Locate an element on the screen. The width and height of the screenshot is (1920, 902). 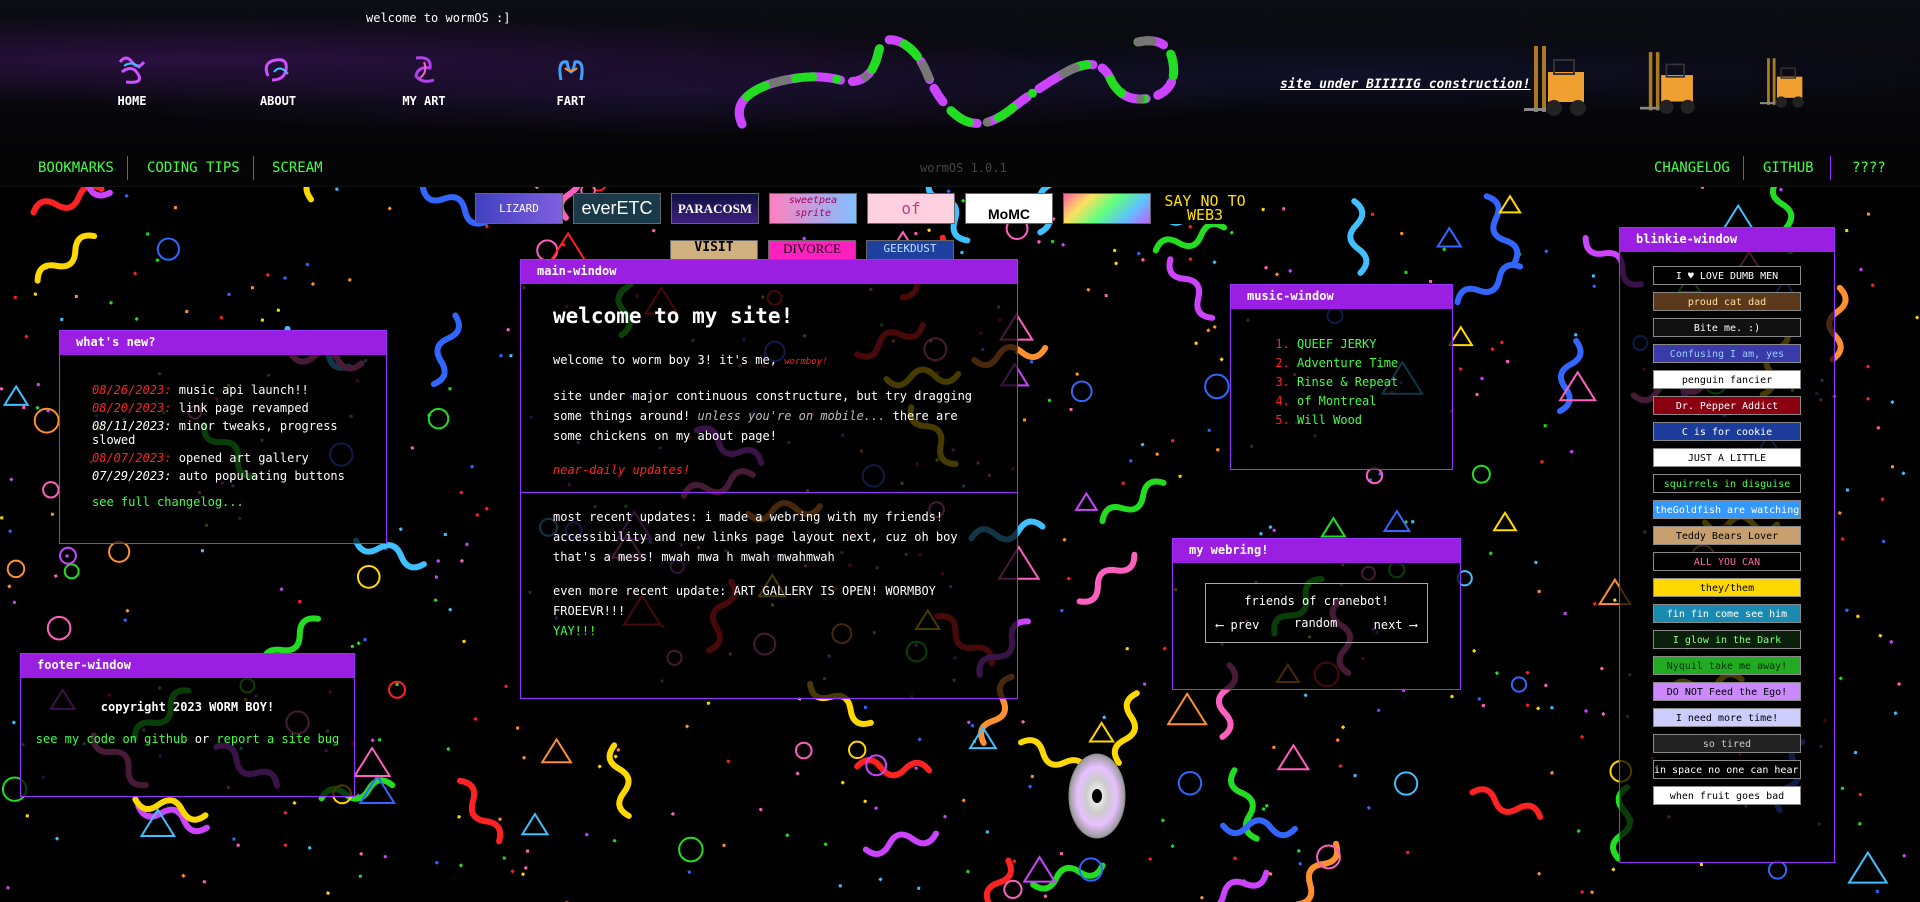
track-title: QUEEF JERKY is located at coordinates (1337, 344).